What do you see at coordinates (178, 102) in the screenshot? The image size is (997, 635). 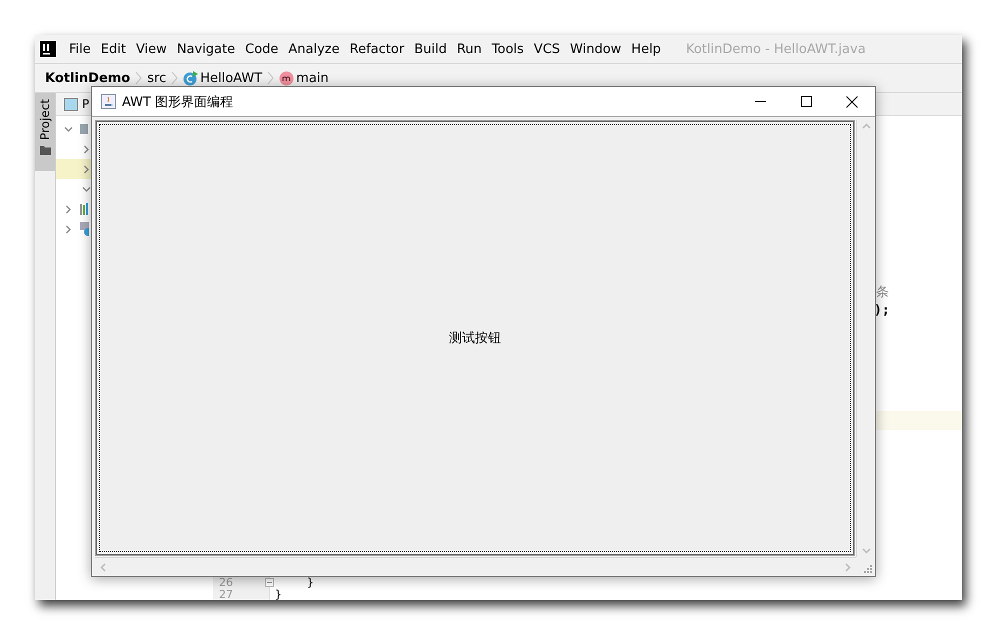 I see `dialog-title: AWT 图形界面编程` at bounding box center [178, 102].